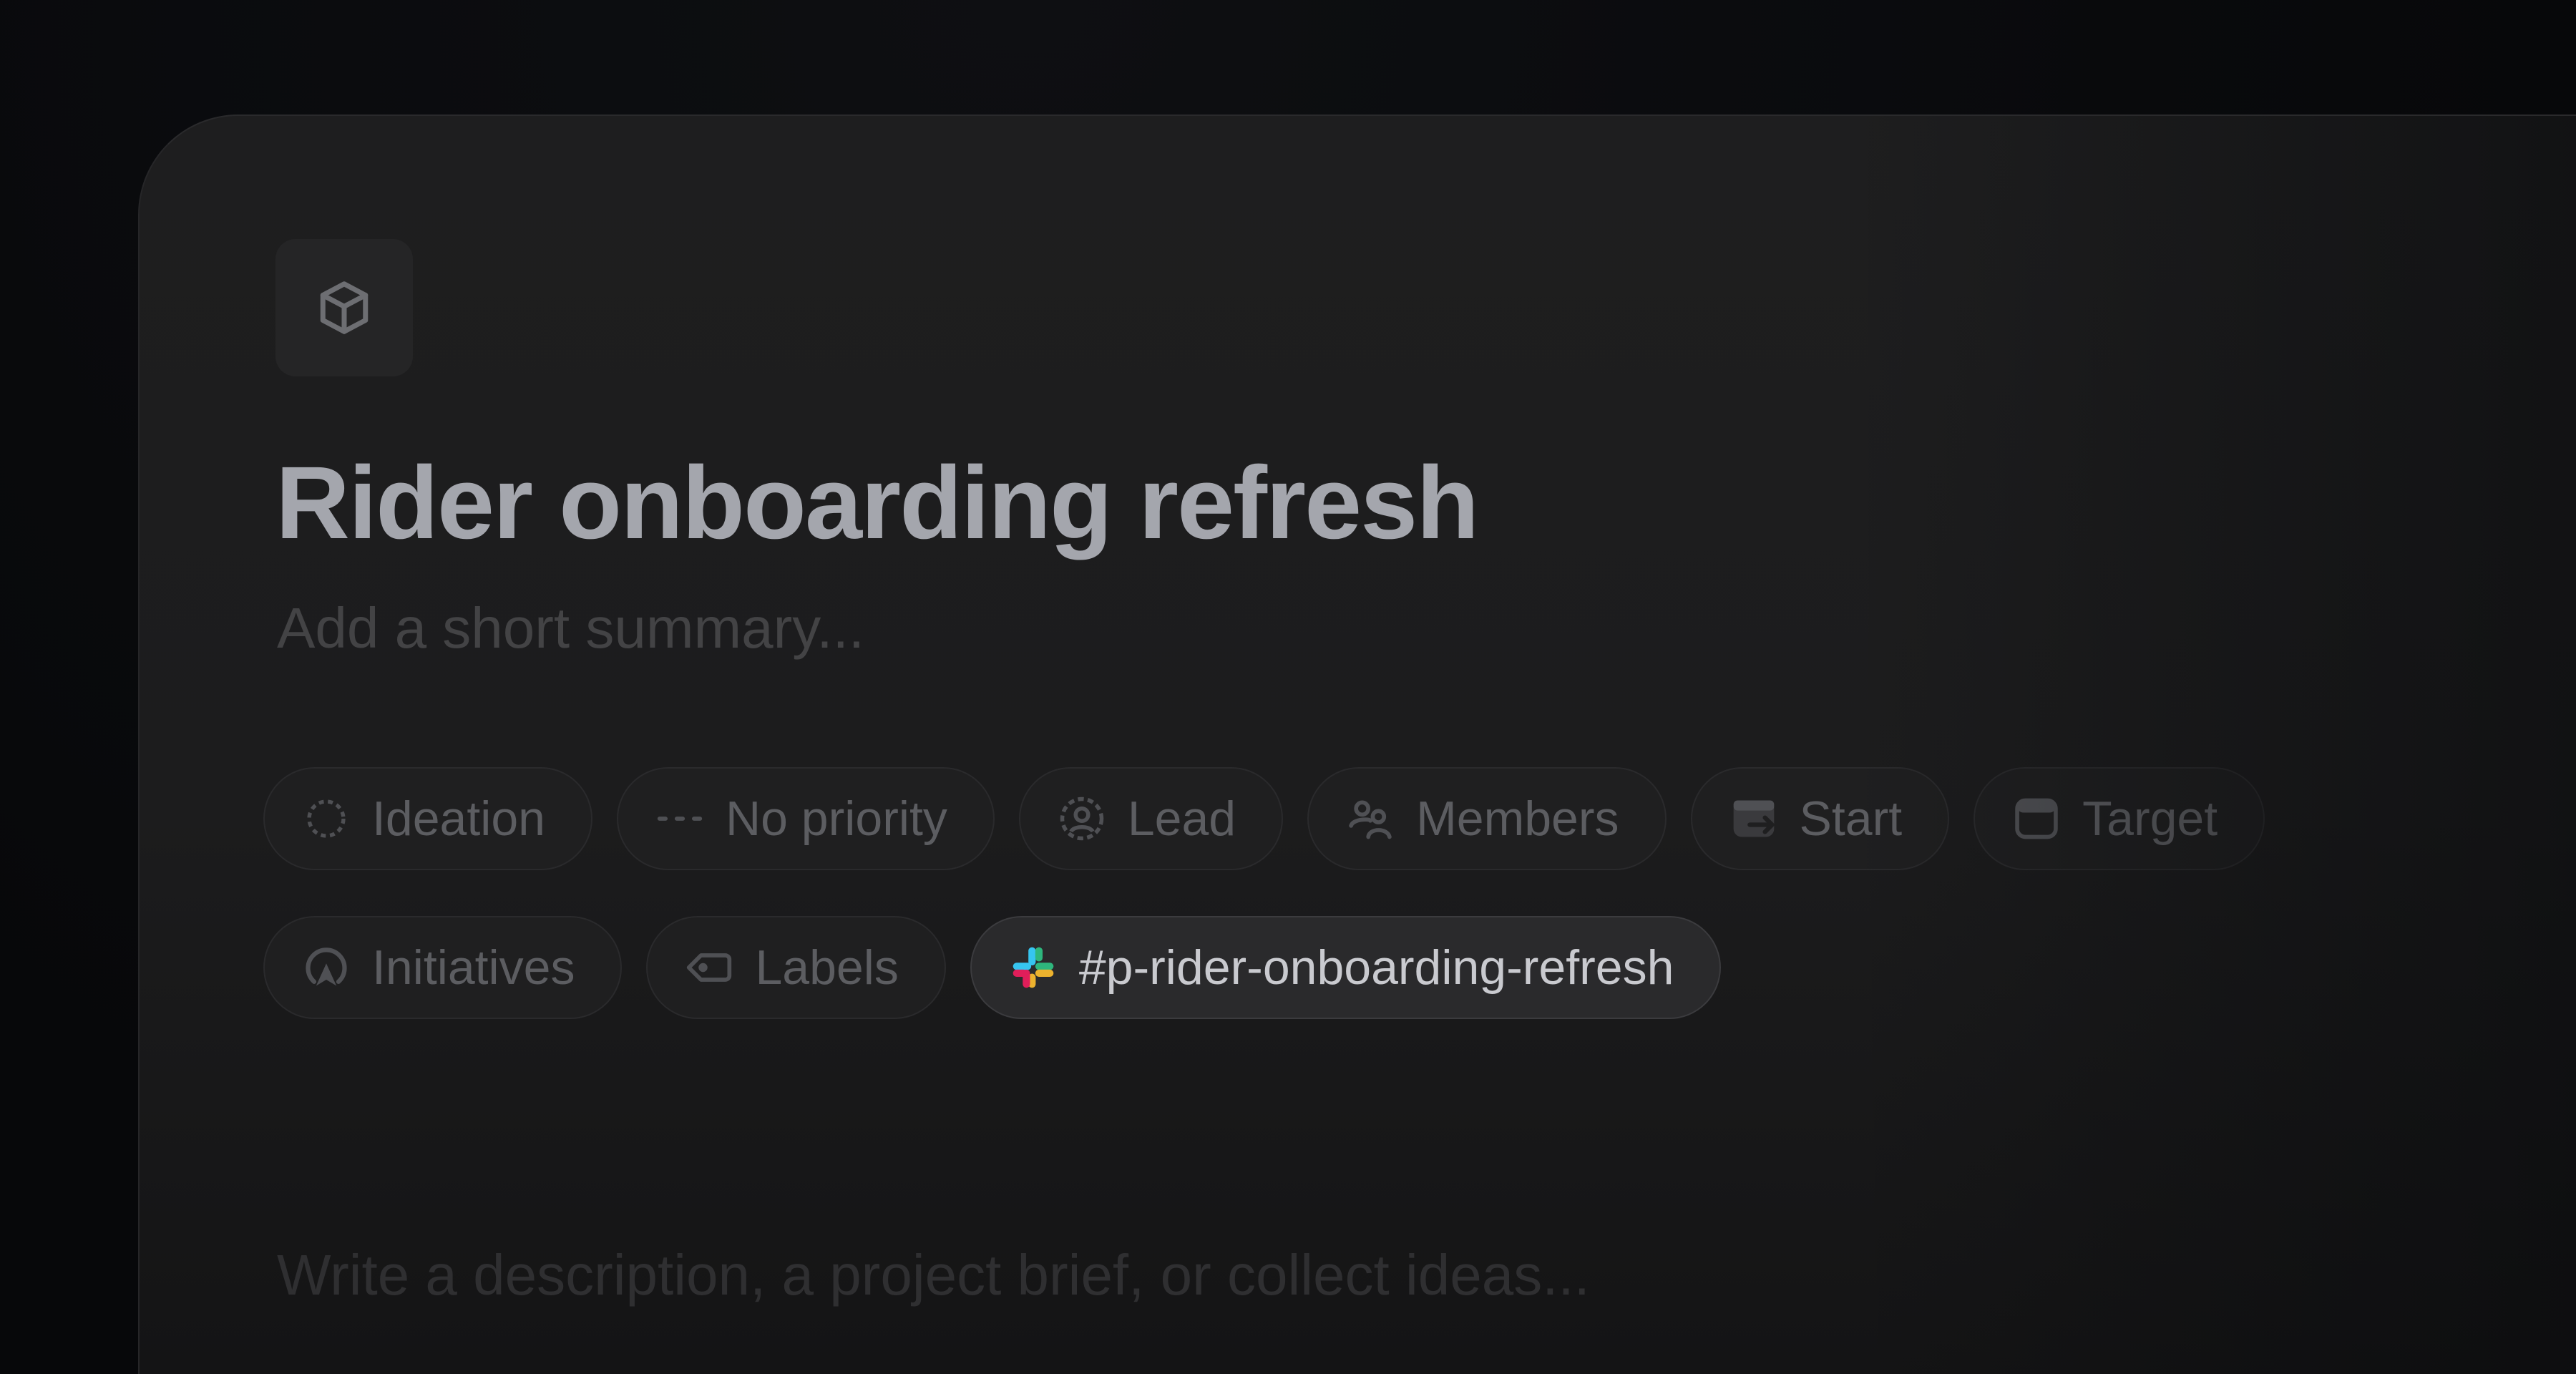  Describe the element at coordinates (836, 818) in the screenshot. I see `priority-label: No priority` at that location.